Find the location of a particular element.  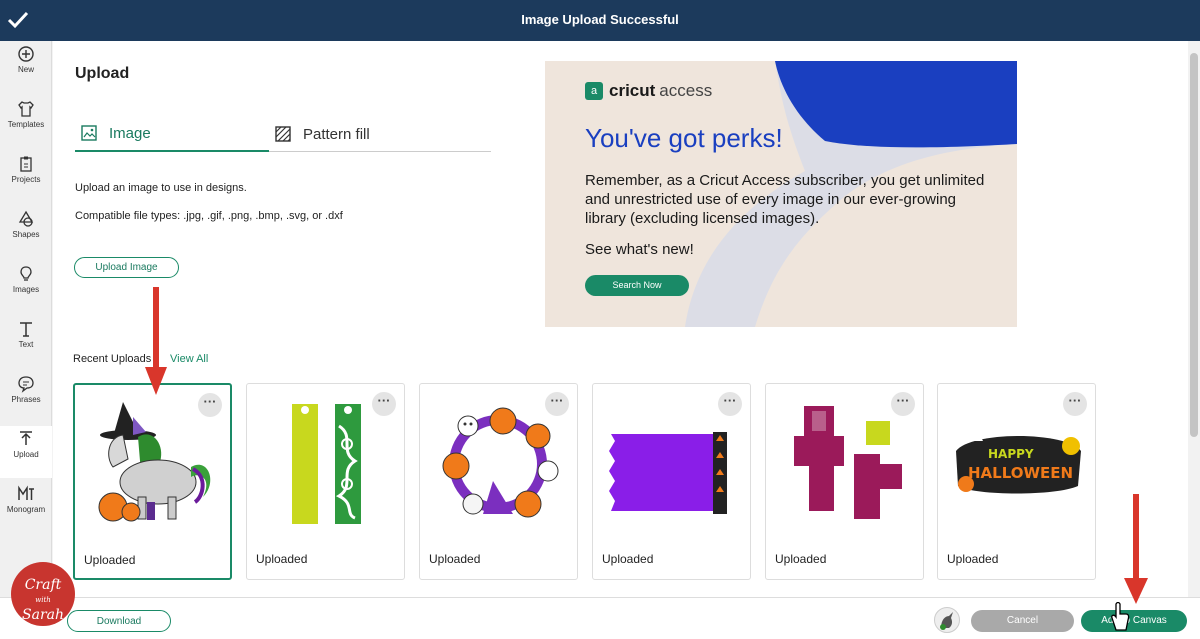

sidebar-item-new: New is located at coordinates (26, 67).